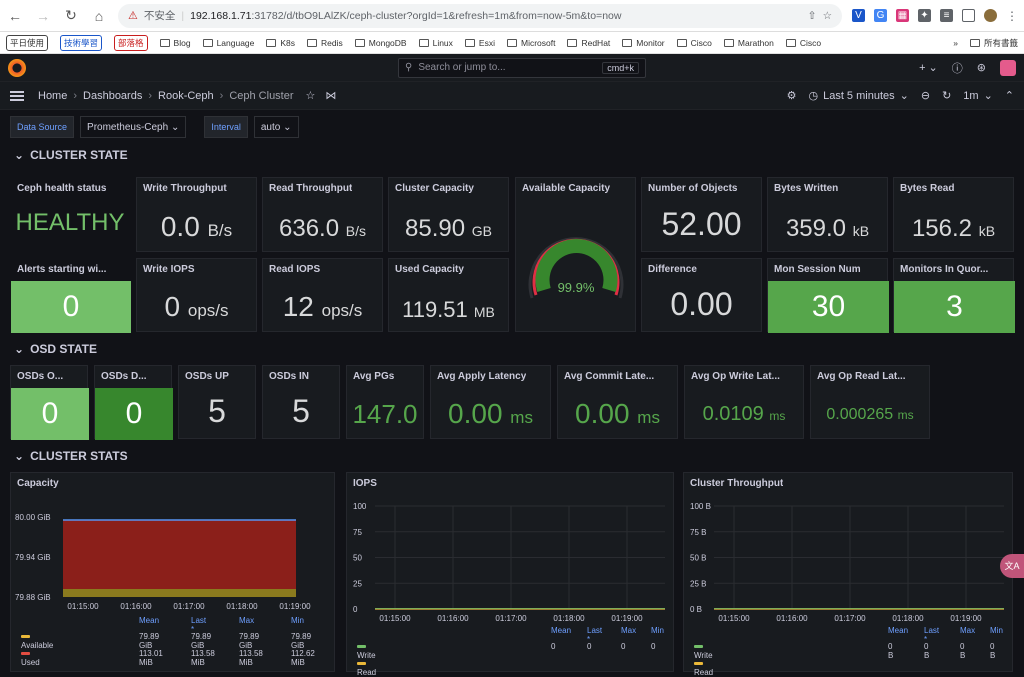 This screenshot has height=677, width=1024. Describe the element at coordinates (479, 43) in the screenshot. I see `bookmark-folder: Esxi` at that location.